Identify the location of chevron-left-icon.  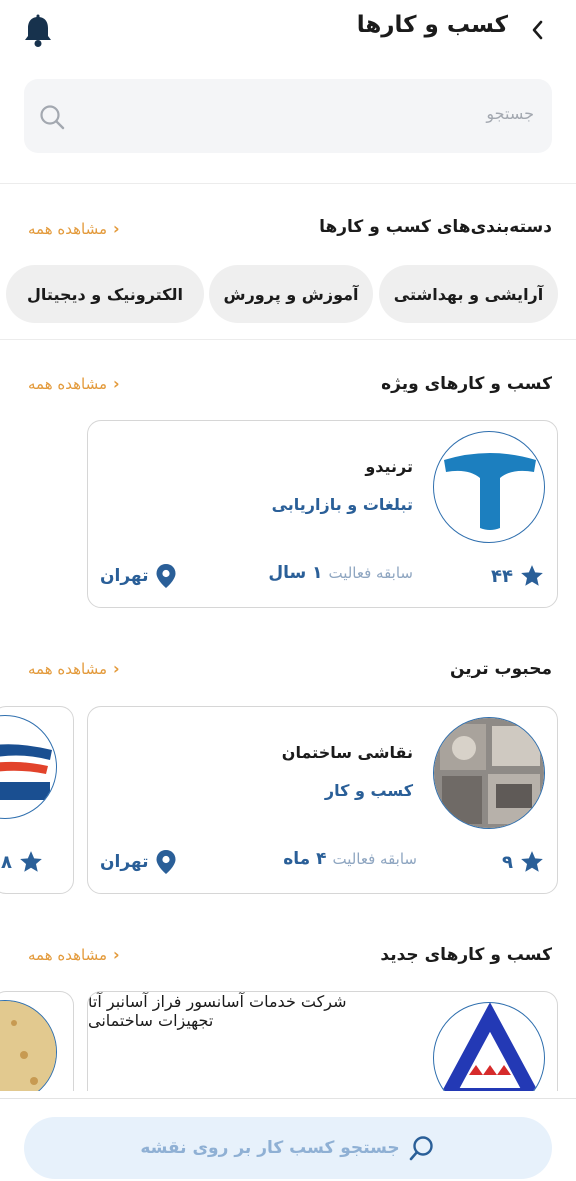
(538, 30).